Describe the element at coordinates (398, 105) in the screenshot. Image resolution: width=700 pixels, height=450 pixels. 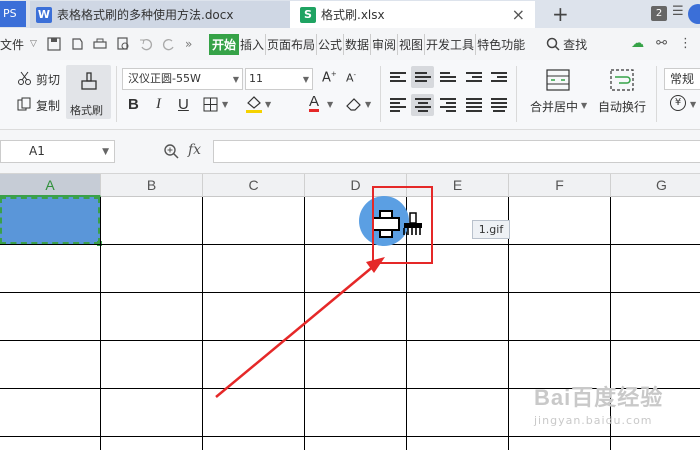
I see `align-left-icon` at that location.